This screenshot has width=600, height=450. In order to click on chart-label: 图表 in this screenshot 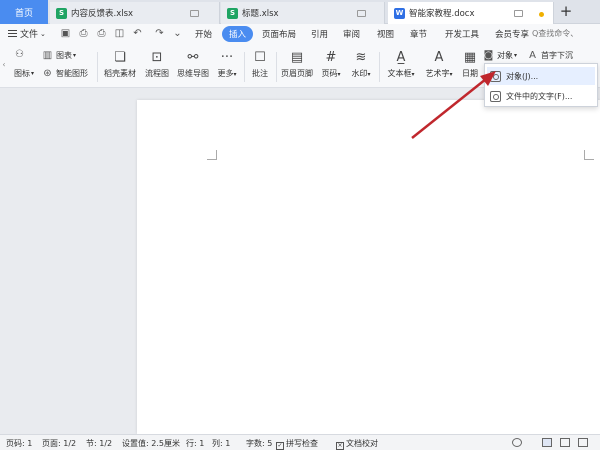, I will do `click(64, 55)`.